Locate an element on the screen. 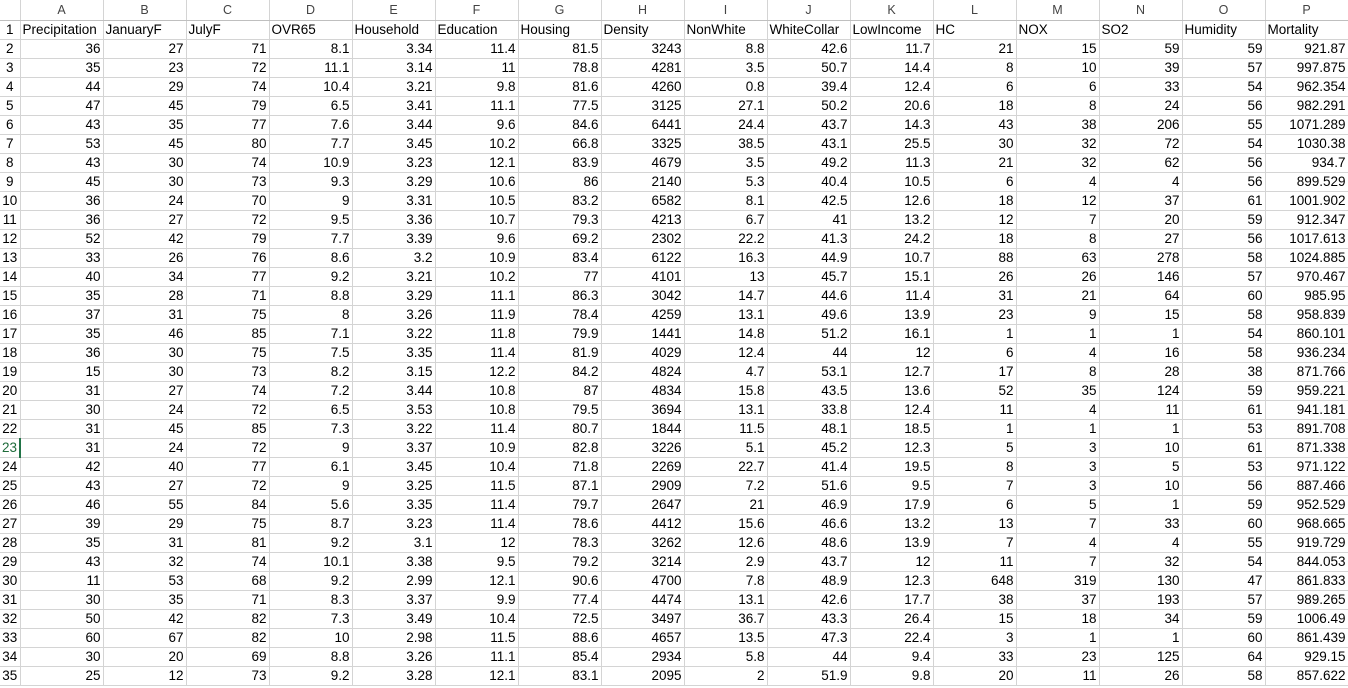 The image size is (1348, 688). cell: 14.7 is located at coordinates (726, 296).